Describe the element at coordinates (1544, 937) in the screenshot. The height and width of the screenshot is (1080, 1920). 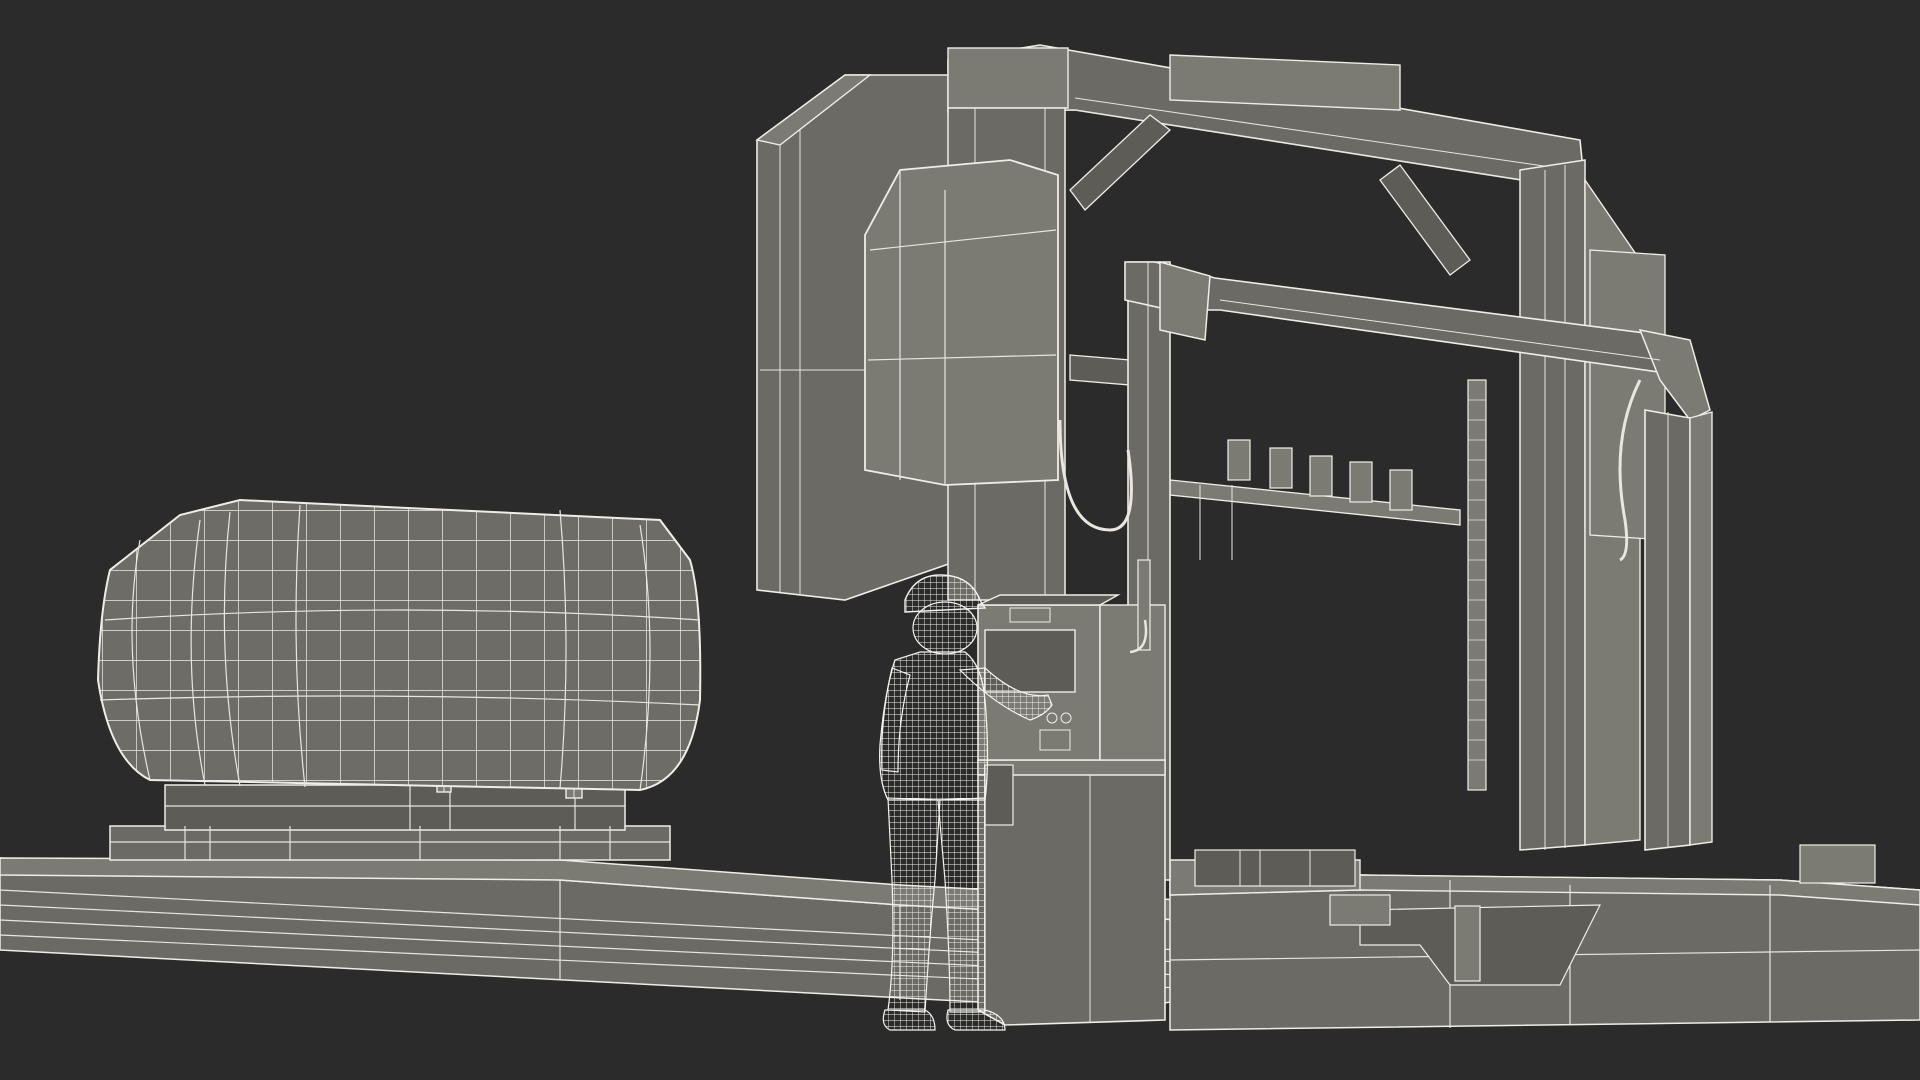
I see `gantry-base` at that location.